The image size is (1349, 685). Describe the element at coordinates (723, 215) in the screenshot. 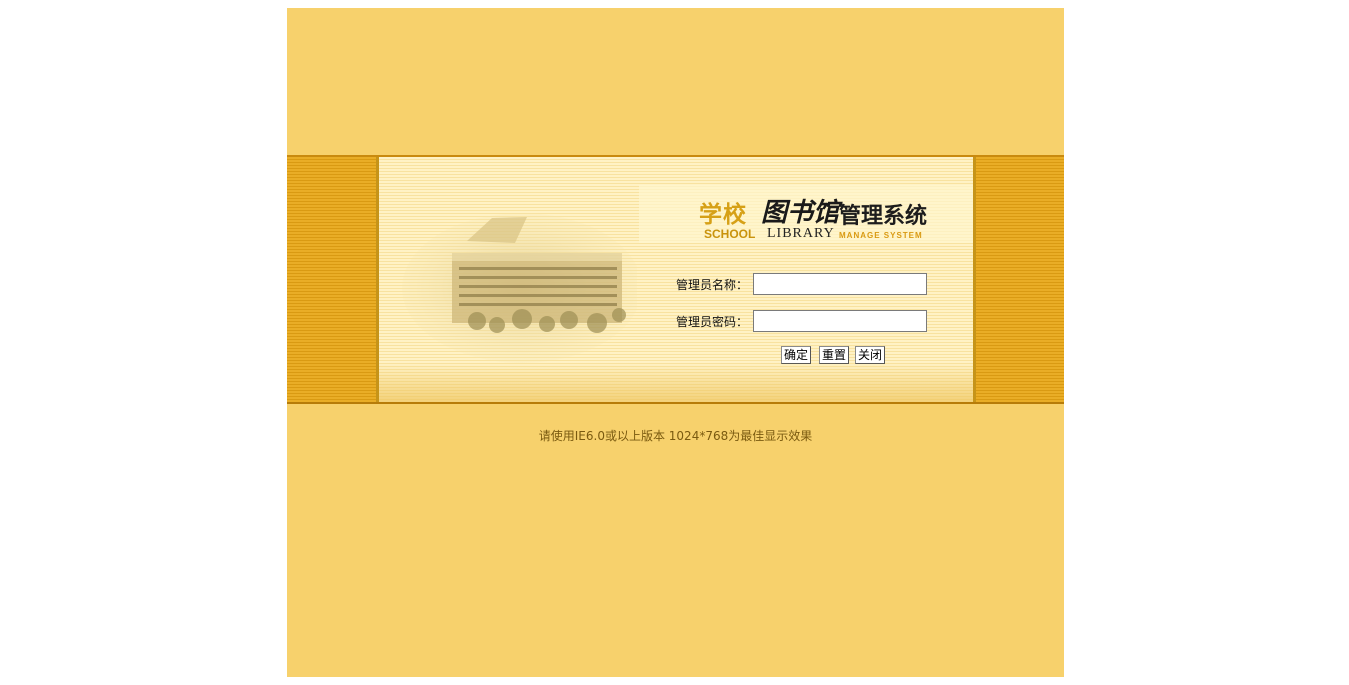

I see `school-title-cn: 学校` at that location.